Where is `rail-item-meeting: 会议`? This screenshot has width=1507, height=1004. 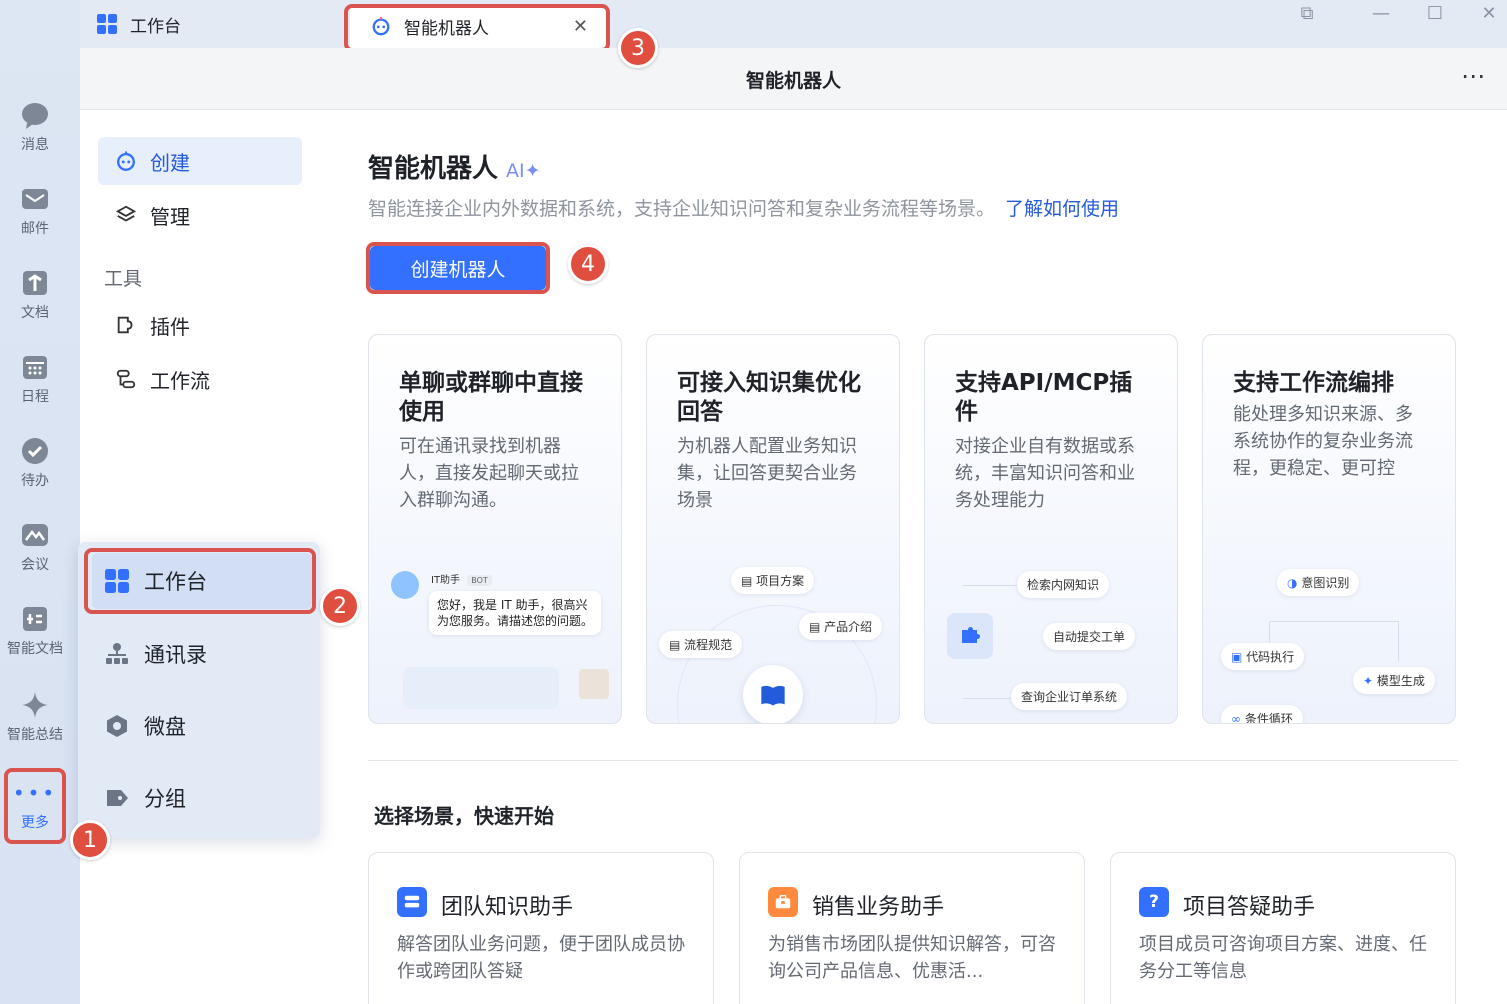
rail-item-meeting: 会议 is located at coordinates (35, 547).